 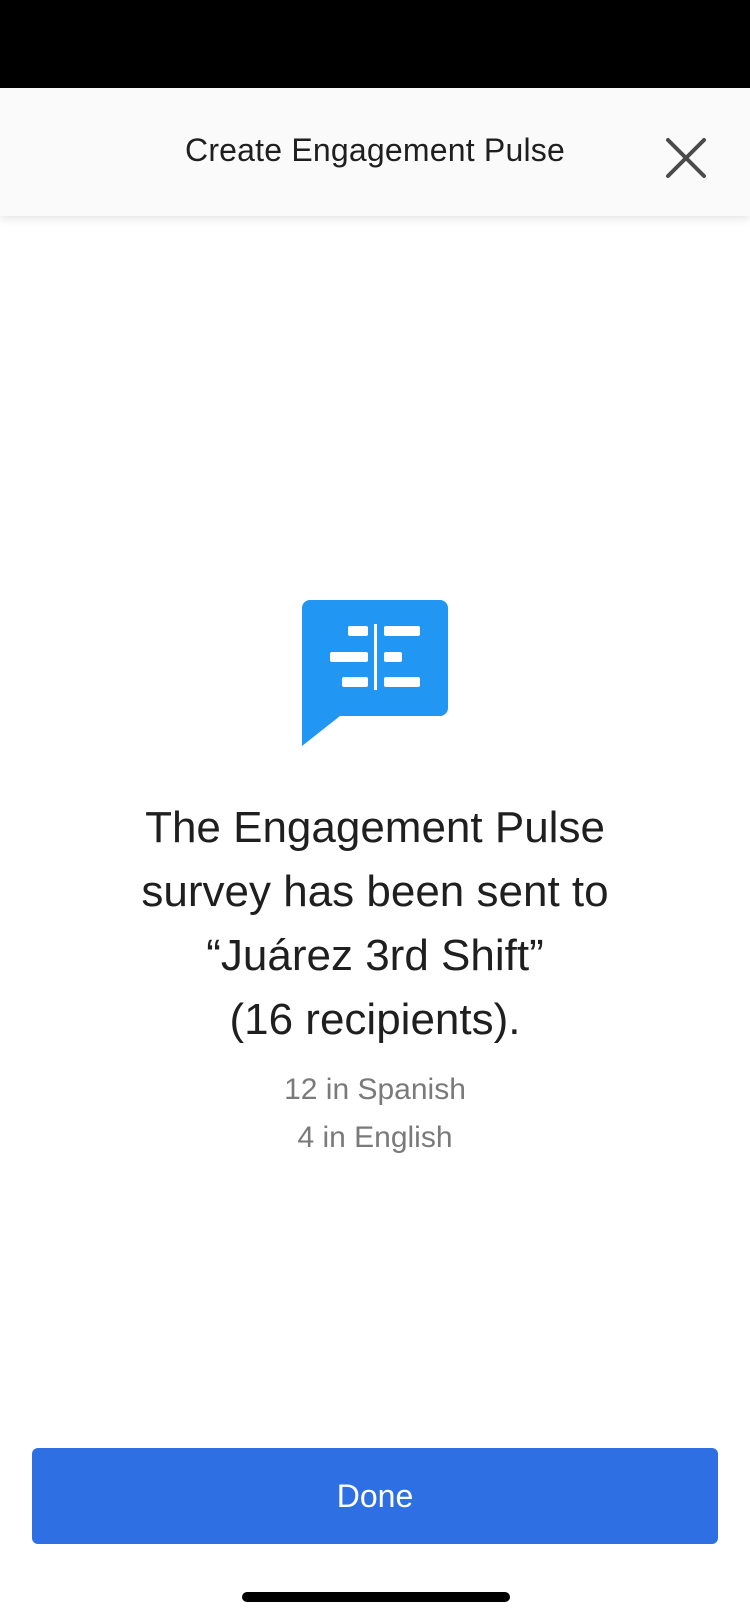 I want to click on close-button, so click(x=686, y=158).